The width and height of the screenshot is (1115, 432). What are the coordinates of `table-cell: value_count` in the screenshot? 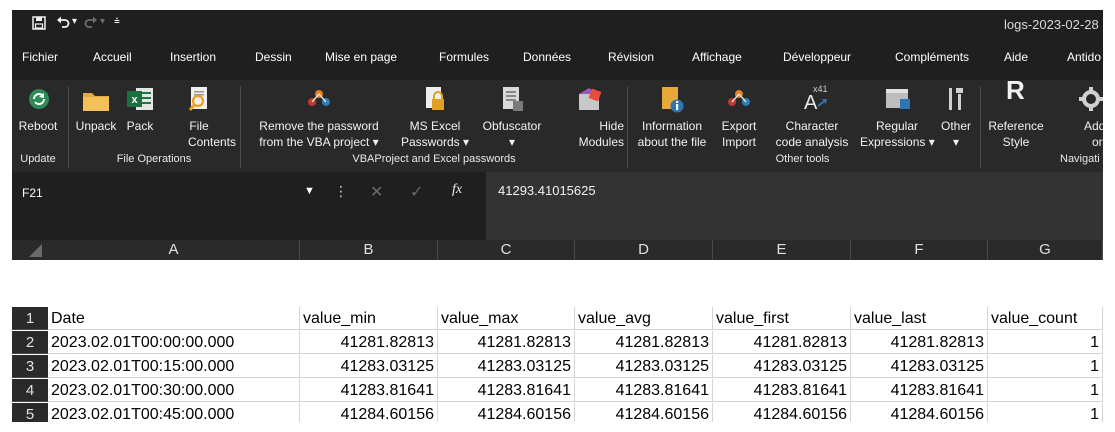 It's located at (1045, 318).